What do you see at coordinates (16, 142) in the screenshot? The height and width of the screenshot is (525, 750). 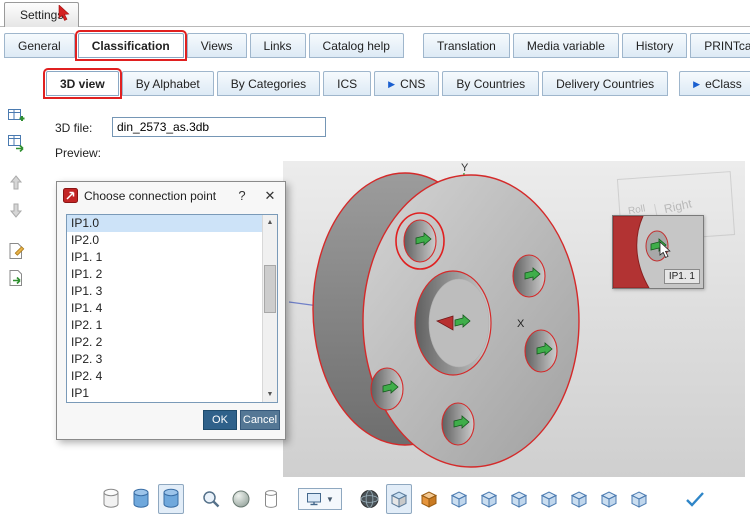 I see `import-table-icon` at bounding box center [16, 142].